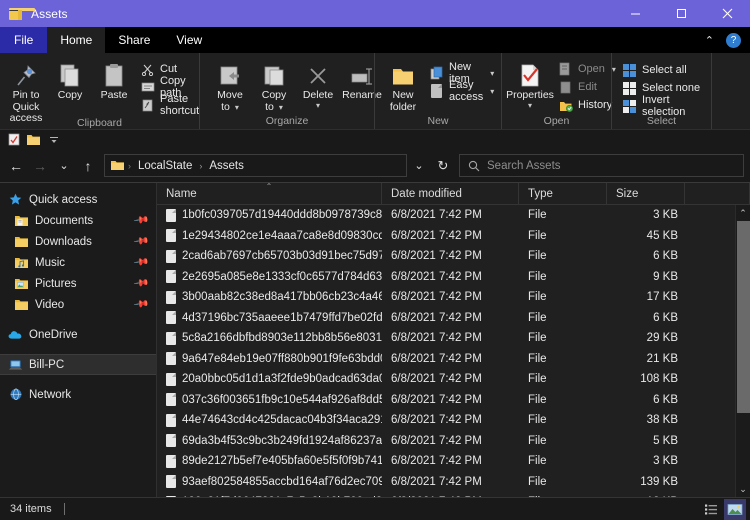 The image size is (750, 520). I want to click on sidebar-item-onedrive: OneDrive, so click(78, 334).